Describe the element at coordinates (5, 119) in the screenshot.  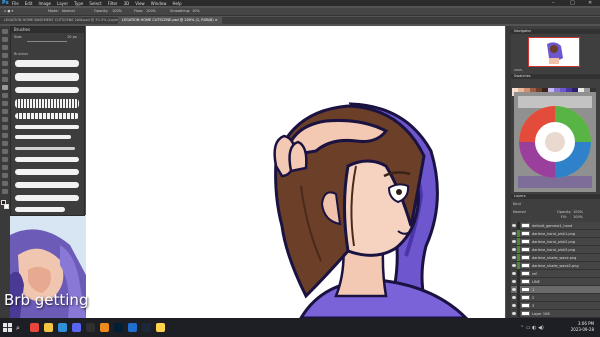
I see `gradient-tool-icon` at that location.